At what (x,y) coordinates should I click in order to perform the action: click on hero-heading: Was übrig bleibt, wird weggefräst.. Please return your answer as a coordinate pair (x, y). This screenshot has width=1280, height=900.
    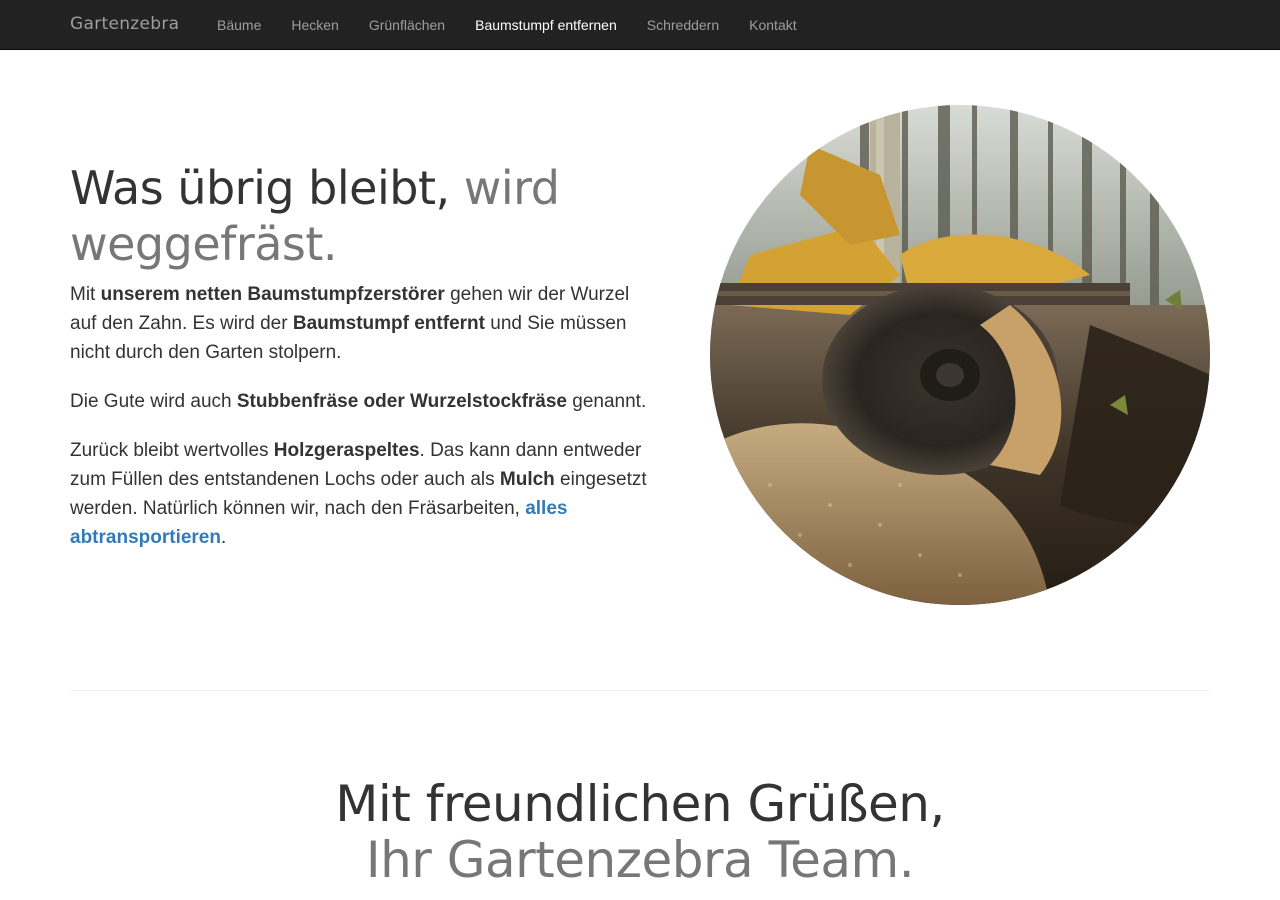
    Looking at the image, I should click on (370, 216).